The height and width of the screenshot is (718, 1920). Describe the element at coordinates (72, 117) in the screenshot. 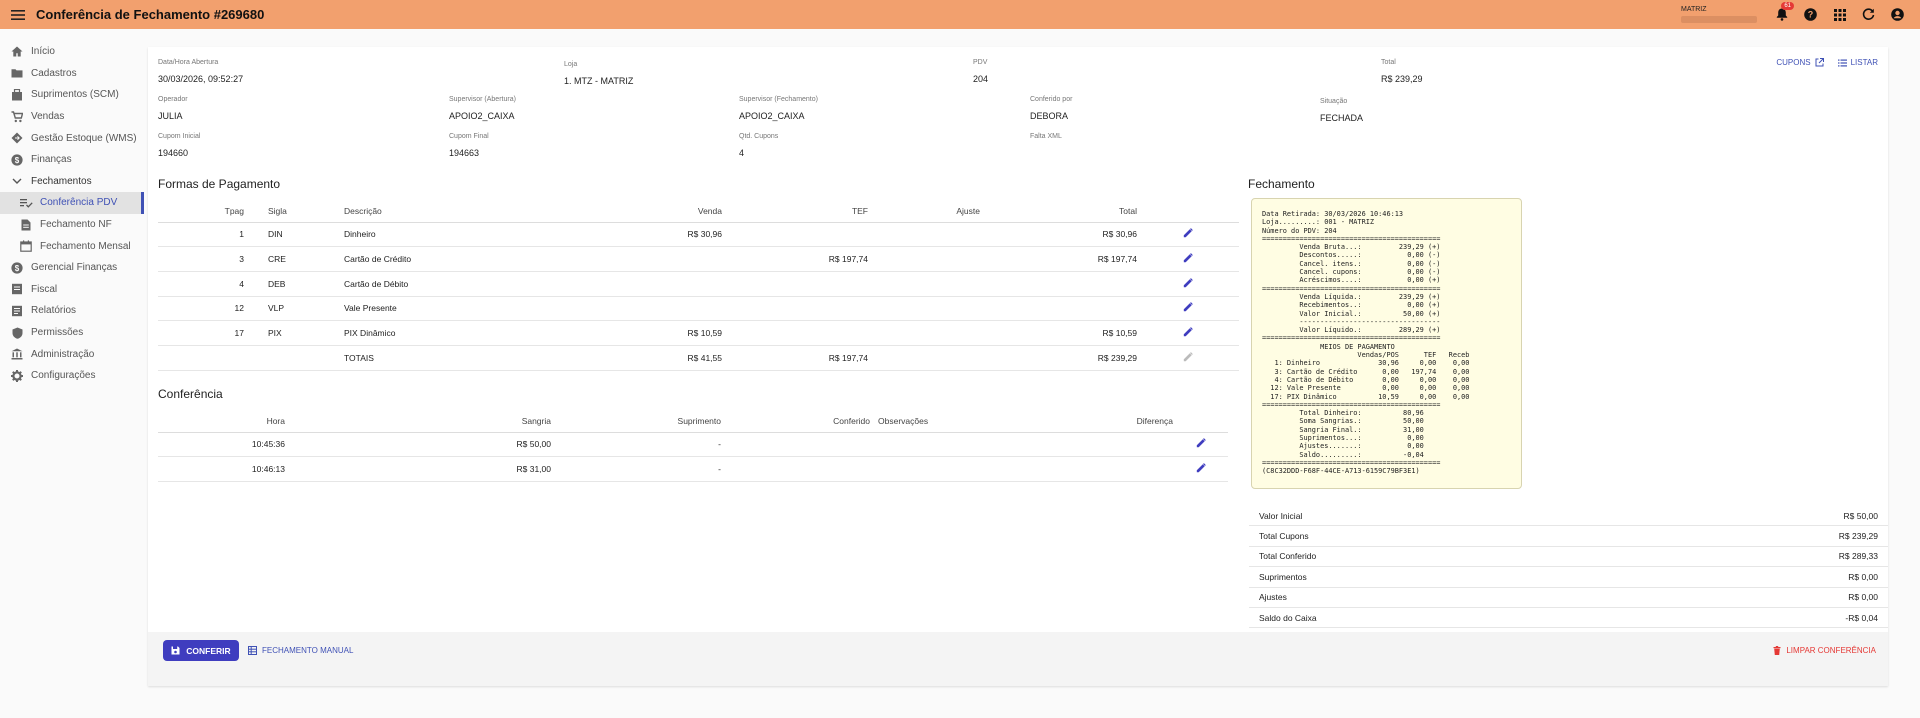

I see `sidebar-item-vendas: Vendas` at that location.